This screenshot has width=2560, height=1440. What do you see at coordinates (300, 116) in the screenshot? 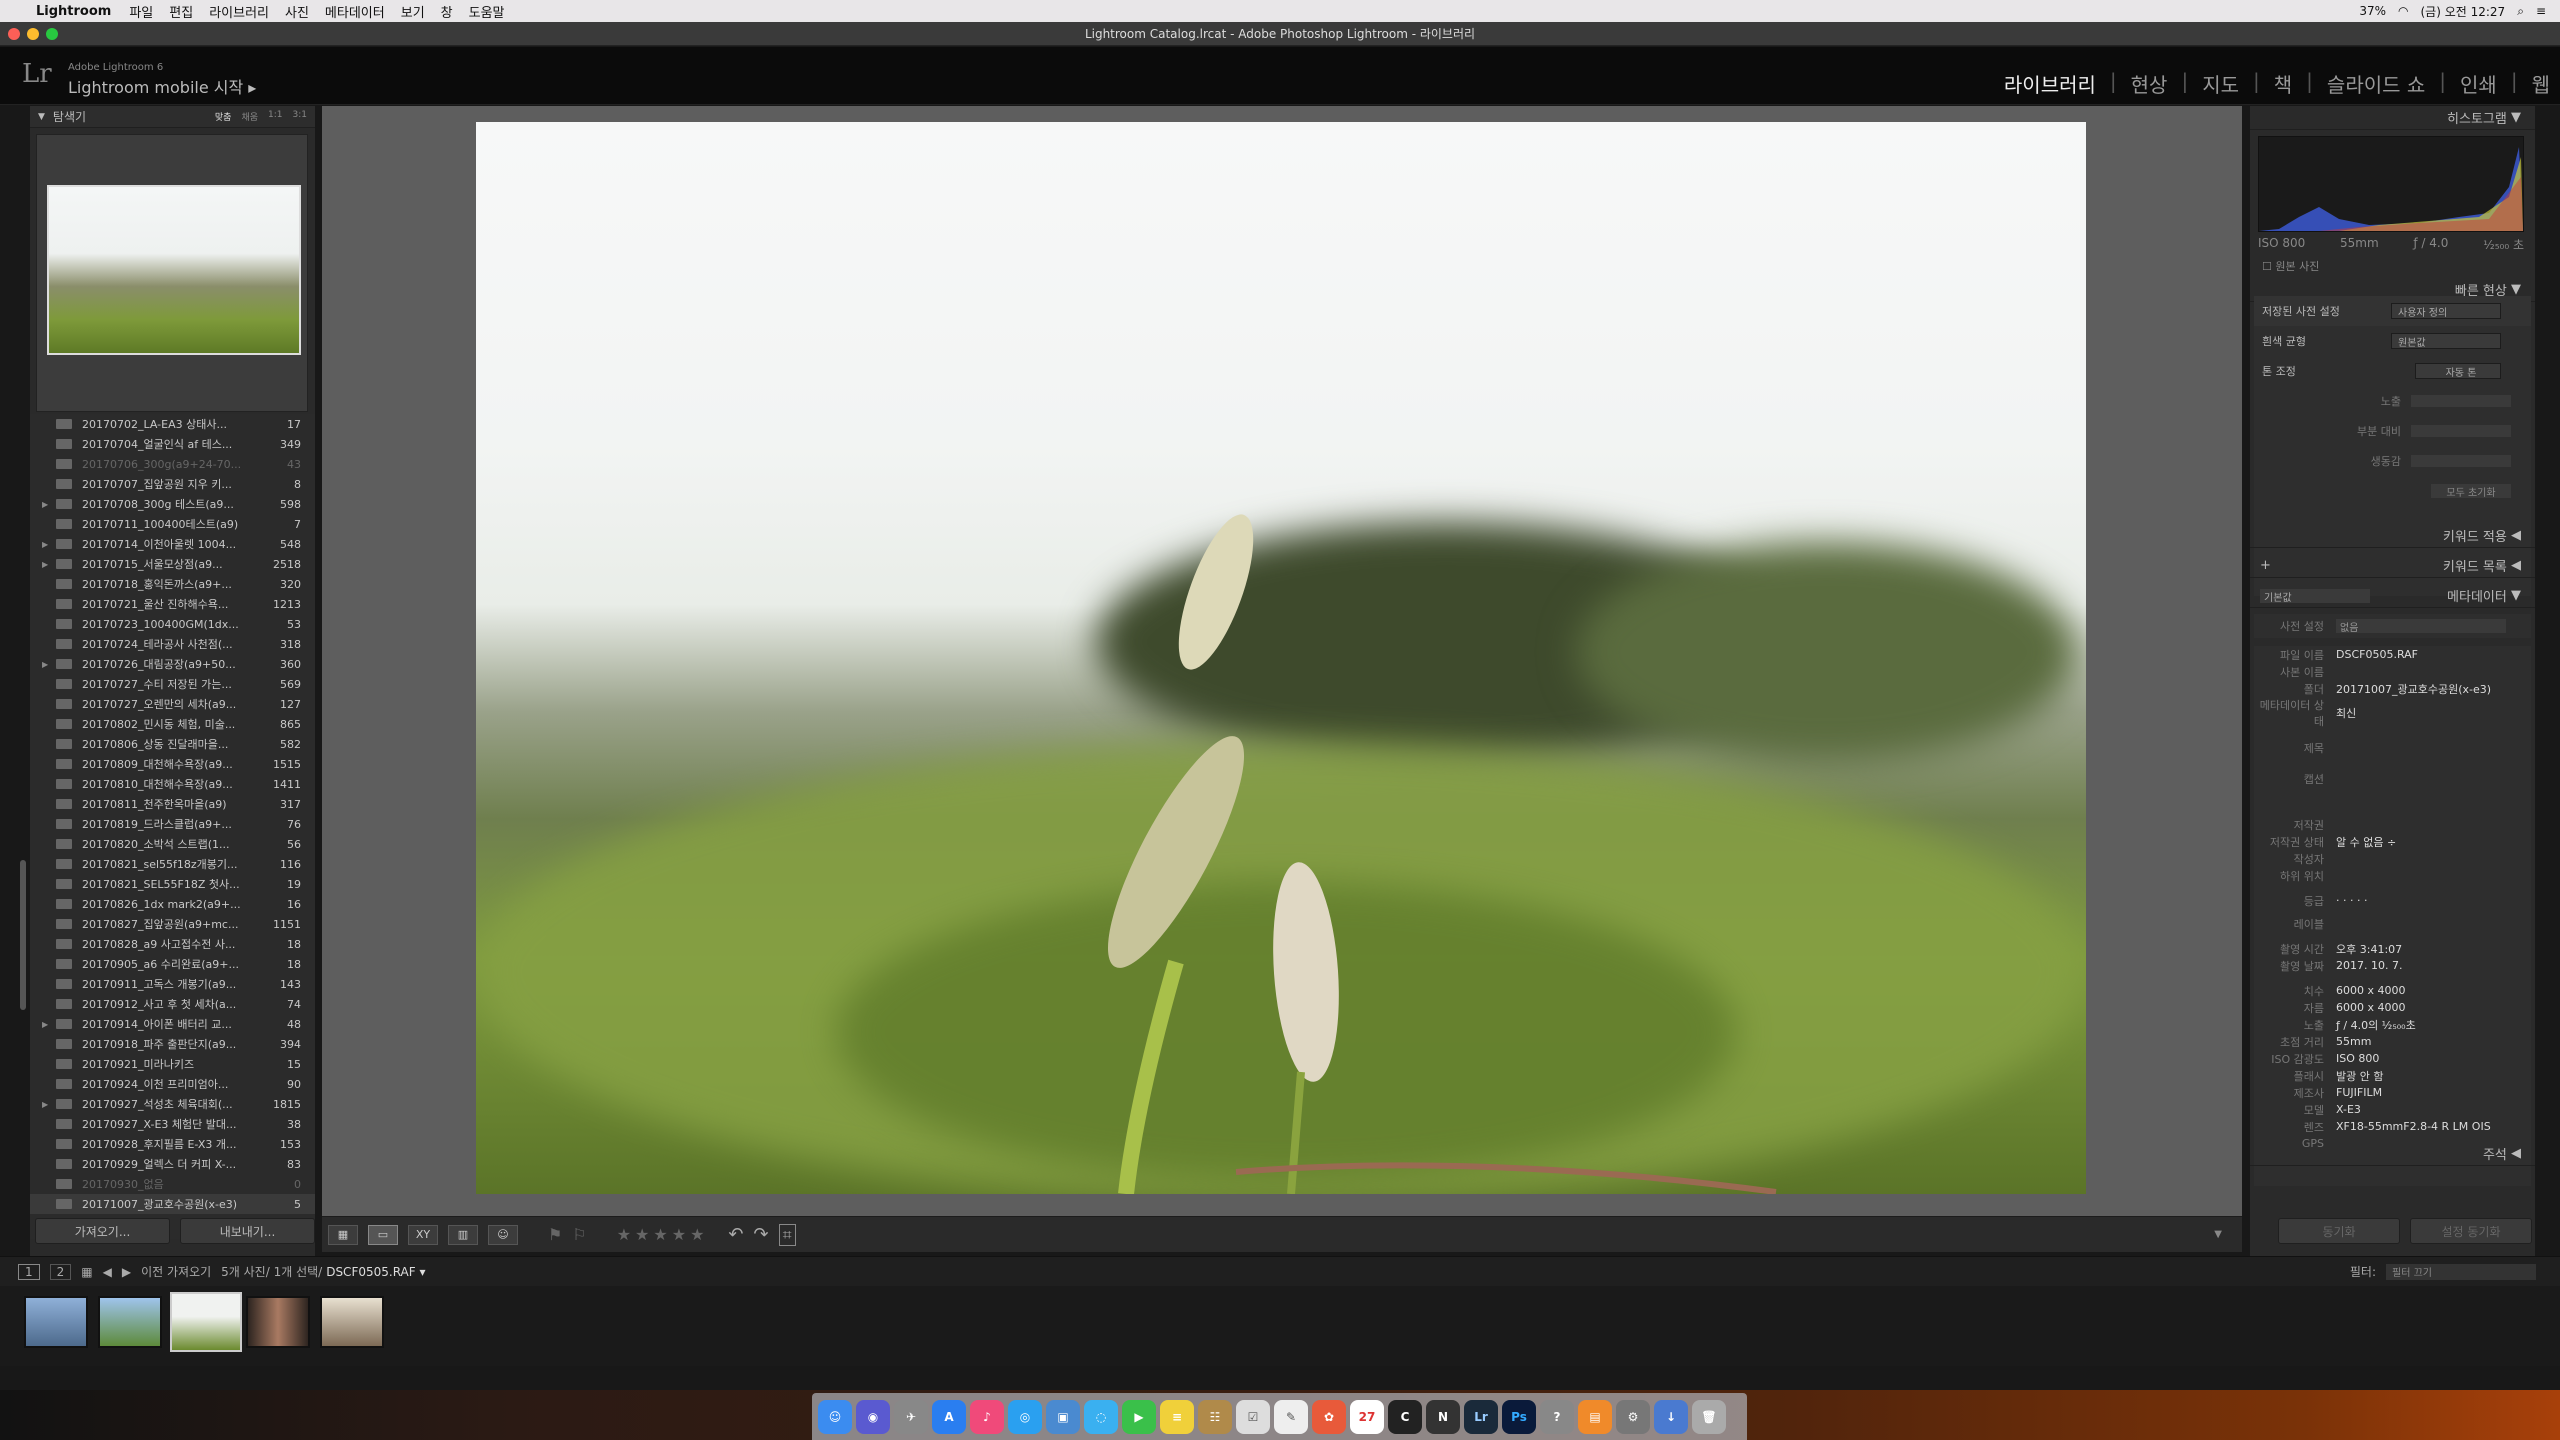
I see `zoom-3-1: 3:1` at bounding box center [300, 116].